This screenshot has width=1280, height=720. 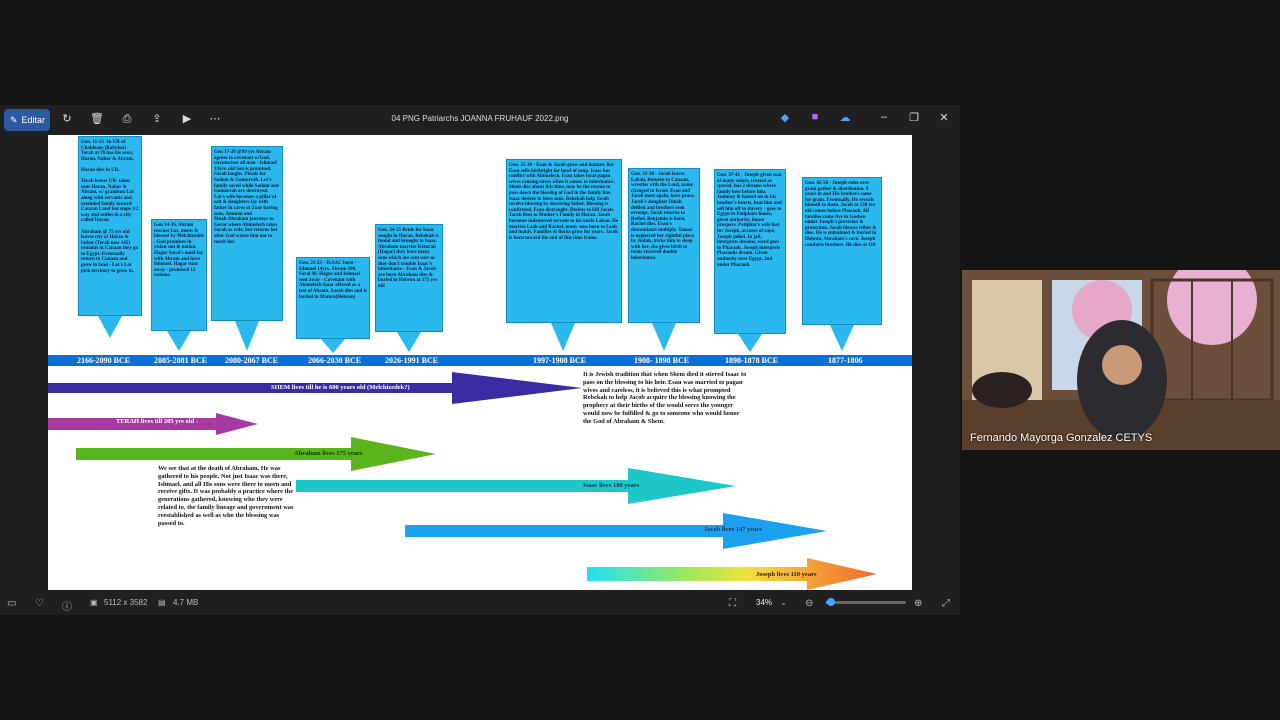 What do you see at coordinates (831, 602) in the screenshot?
I see `zoom-slider-thumb` at bounding box center [831, 602].